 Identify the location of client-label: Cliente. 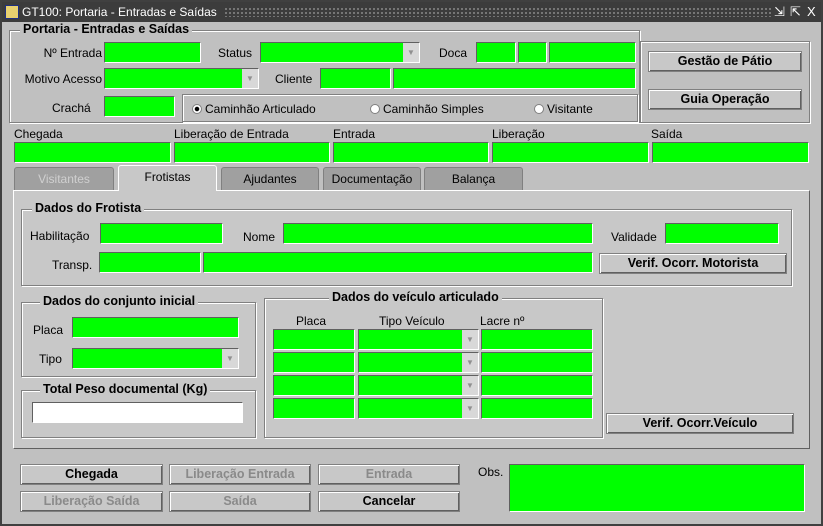
(294, 79).